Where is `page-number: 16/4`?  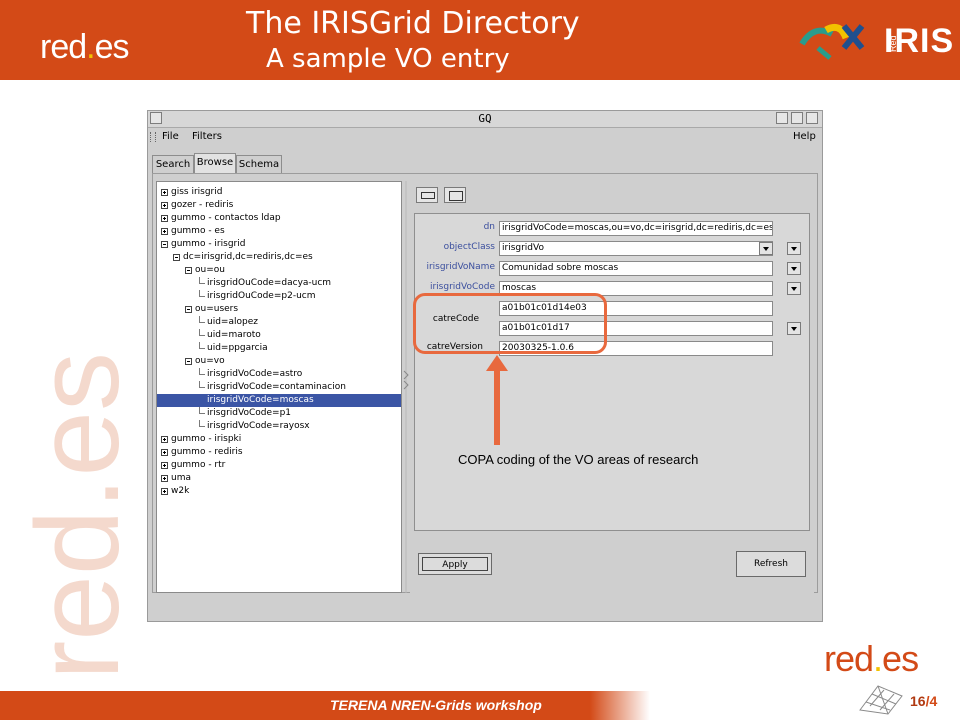
page-number: 16/4 is located at coordinates (924, 701).